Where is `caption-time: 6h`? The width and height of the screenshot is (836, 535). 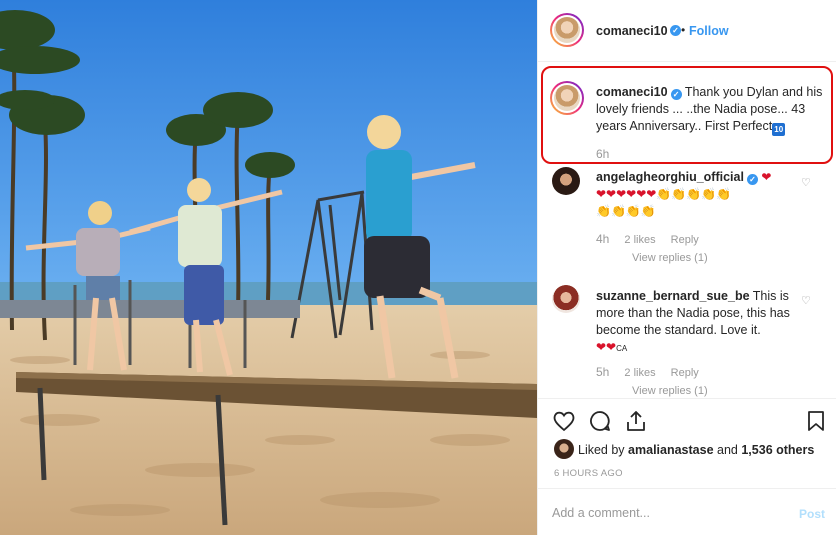
caption-time: 6h is located at coordinates (602, 154).